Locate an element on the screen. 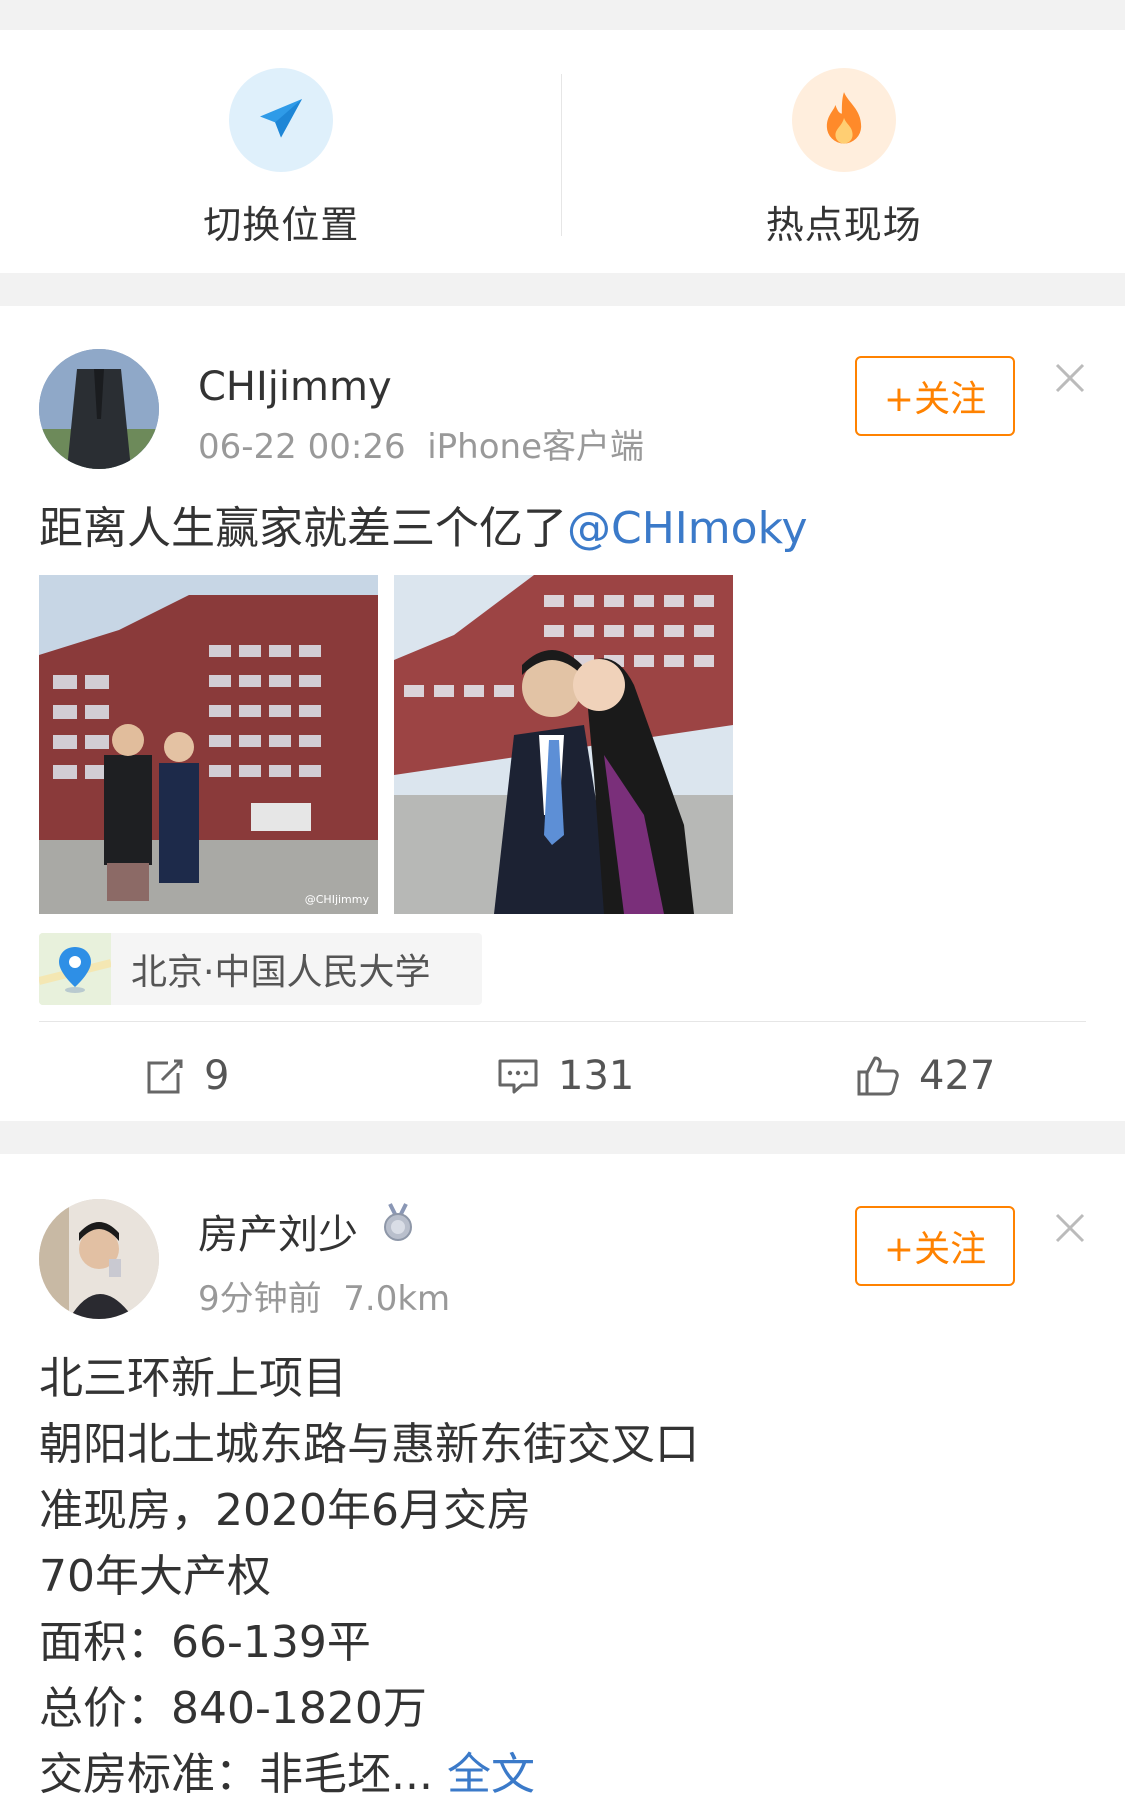 The image size is (1125, 1808). comment-button: 131 is located at coordinates (565, 1076).